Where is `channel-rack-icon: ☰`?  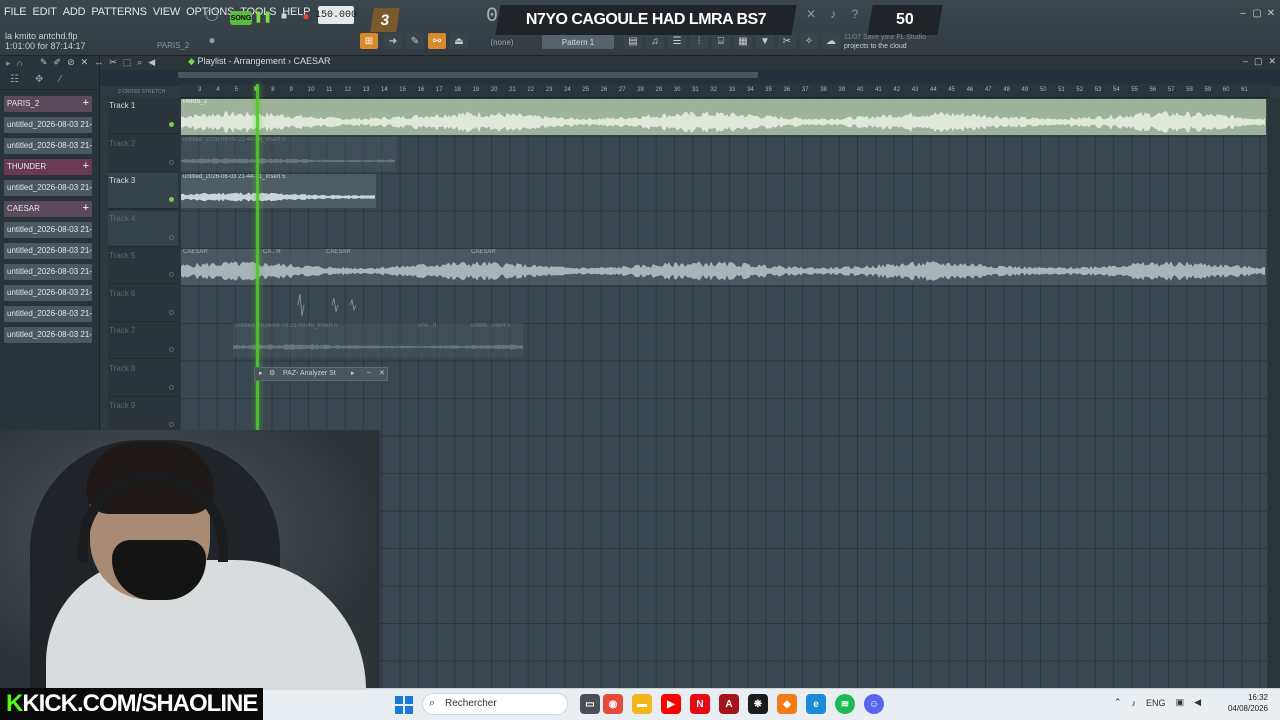 channel-rack-icon: ☰ is located at coordinates (677, 41).